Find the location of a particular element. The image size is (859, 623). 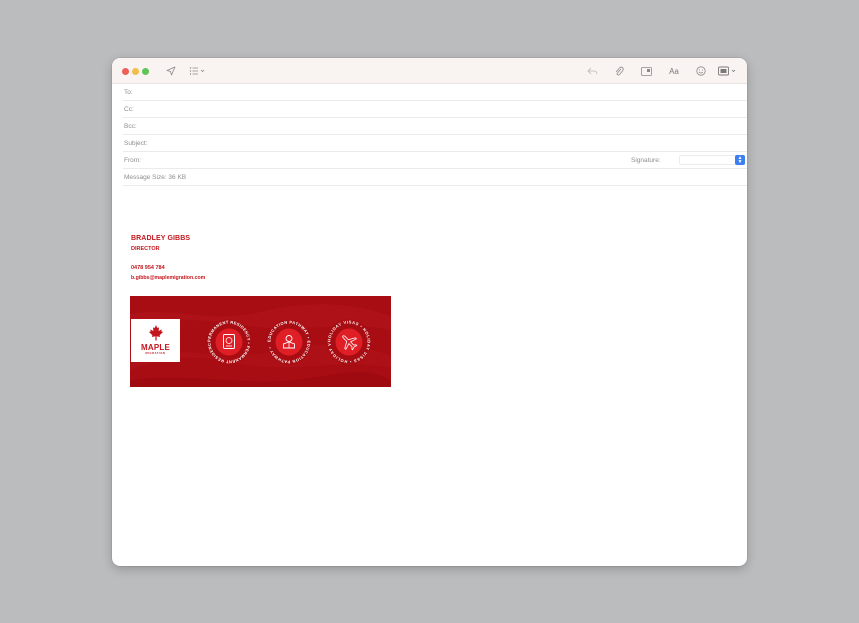

send-icon is located at coordinates (171, 71).